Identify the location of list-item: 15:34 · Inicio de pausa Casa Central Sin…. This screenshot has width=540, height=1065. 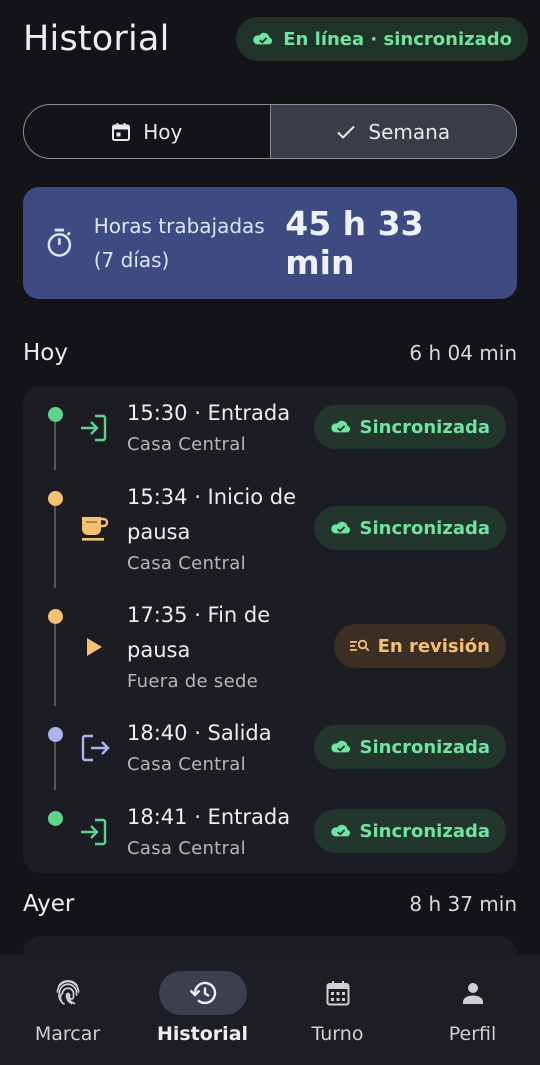
(270, 529).